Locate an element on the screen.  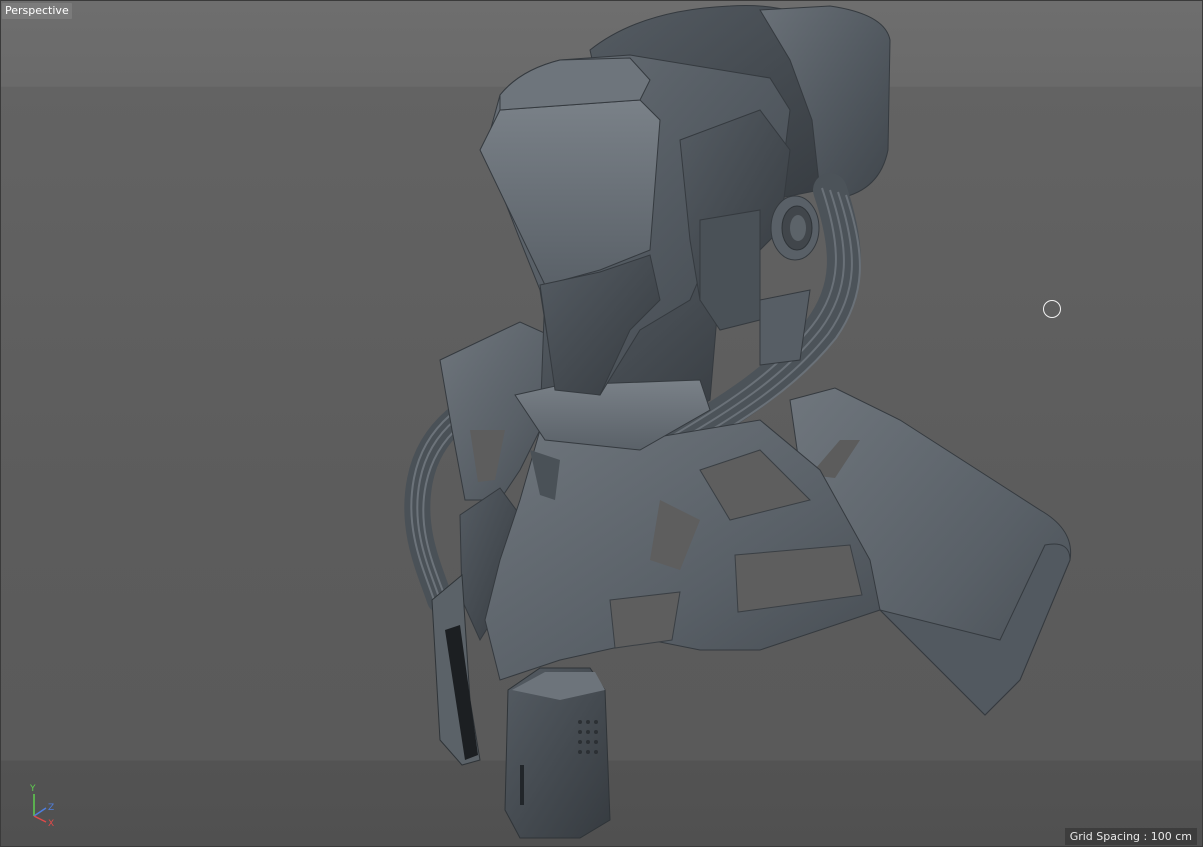
grid-spacing-readout: Grid Spacing : 100 cm is located at coordinates (1130, 836).